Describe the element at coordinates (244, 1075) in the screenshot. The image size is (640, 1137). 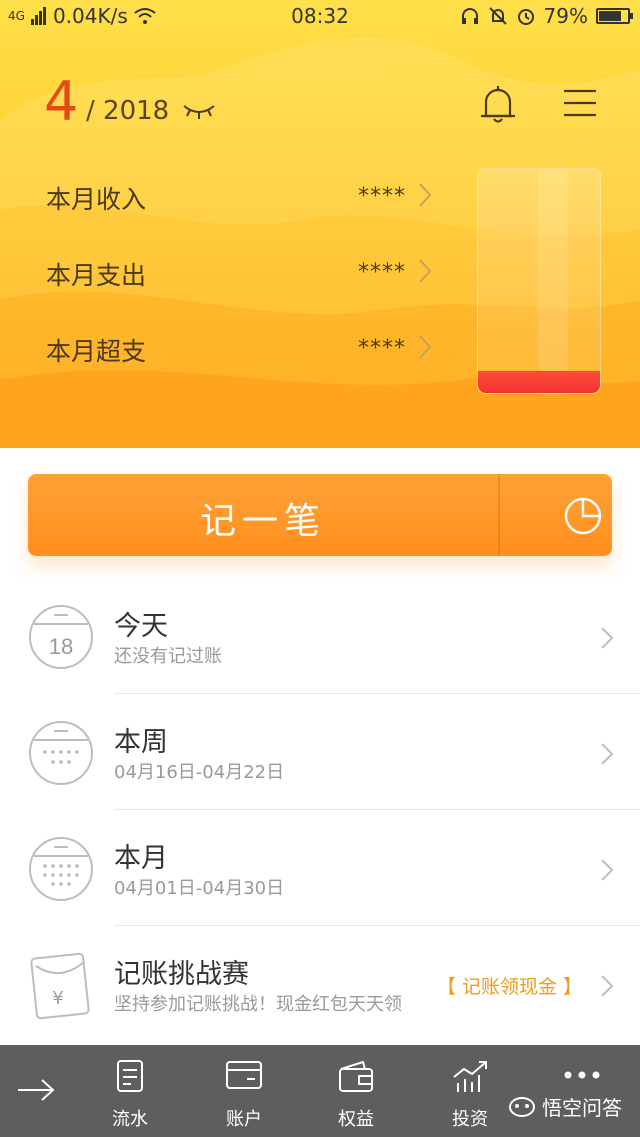
I see `card-icon` at that location.